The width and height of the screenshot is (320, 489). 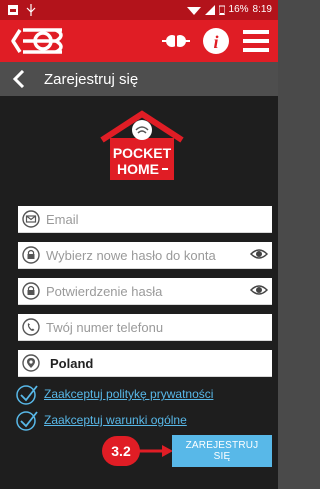 What do you see at coordinates (31, 10) in the screenshot?
I see `usb-icon` at bounding box center [31, 10].